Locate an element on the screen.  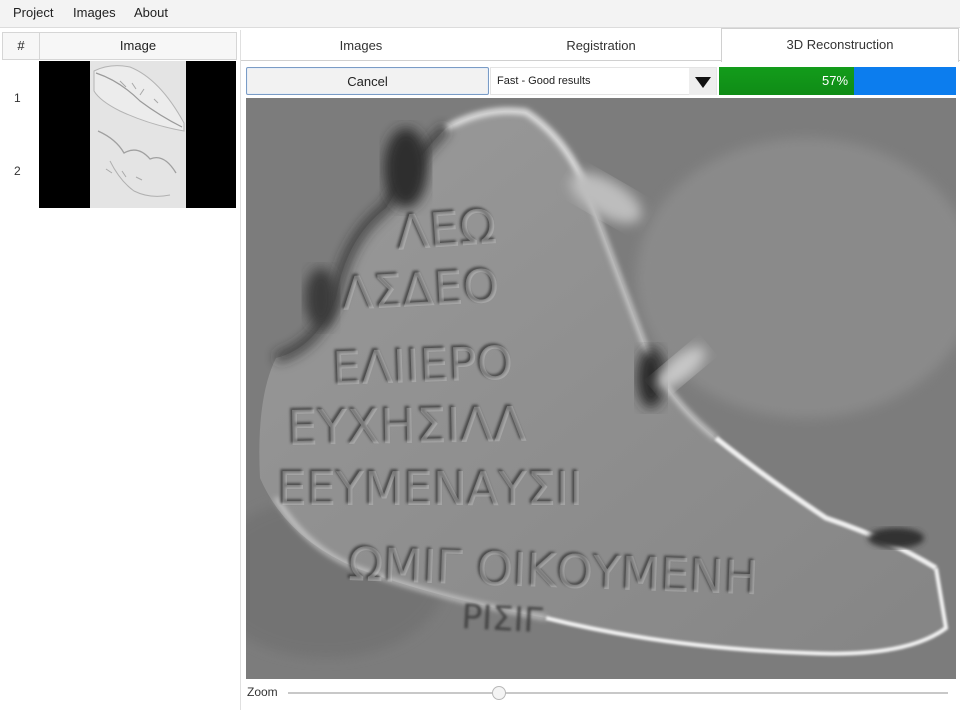
panel-splitter is located at coordinates (240, 370).